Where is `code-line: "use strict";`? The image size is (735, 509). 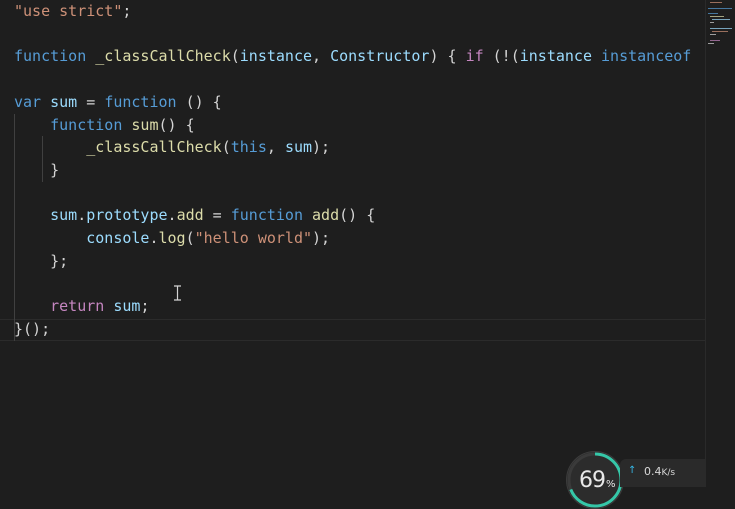
code-line: "use strict"; is located at coordinates (72, 11).